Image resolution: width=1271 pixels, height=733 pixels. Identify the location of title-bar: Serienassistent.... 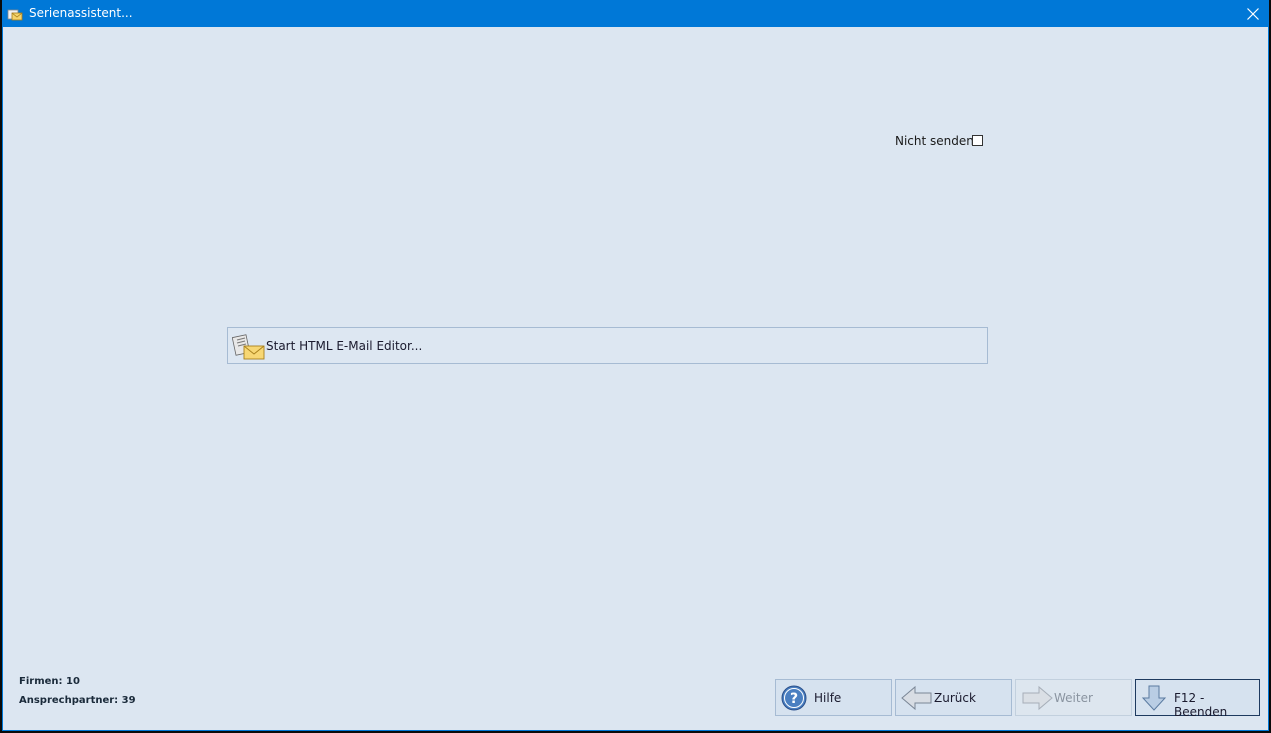
(635, 14).